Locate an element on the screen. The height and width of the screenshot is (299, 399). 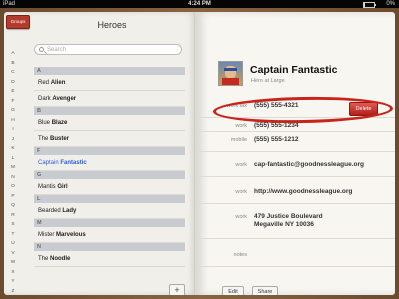
index-letter: E is located at coordinates (13, 92).